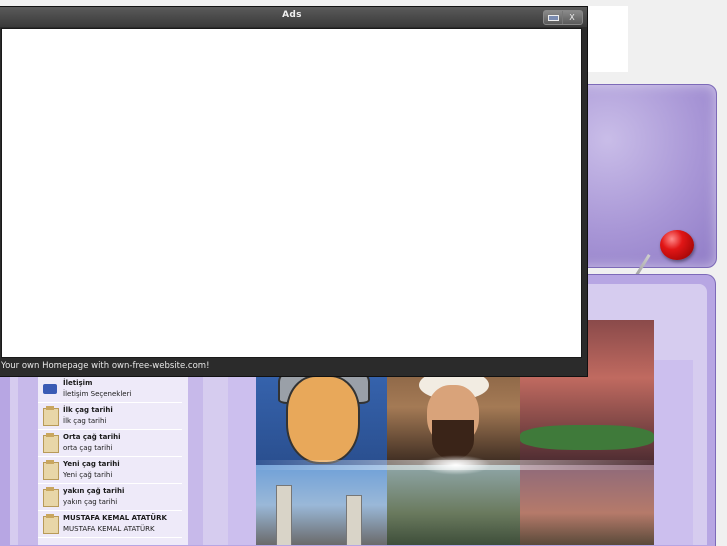 The height and width of the screenshot is (546, 727). What do you see at coordinates (88, 475) in the screenshot?
I see `menu-item-subtitle: Yeni çağ tarihi` at bounding box center [88, 475].